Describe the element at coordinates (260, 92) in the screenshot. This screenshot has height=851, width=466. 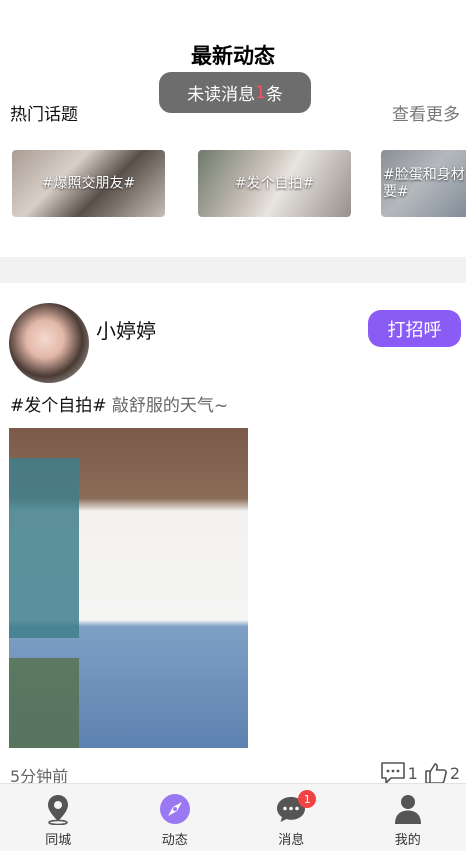
I see `toast-count: 1` at that location.